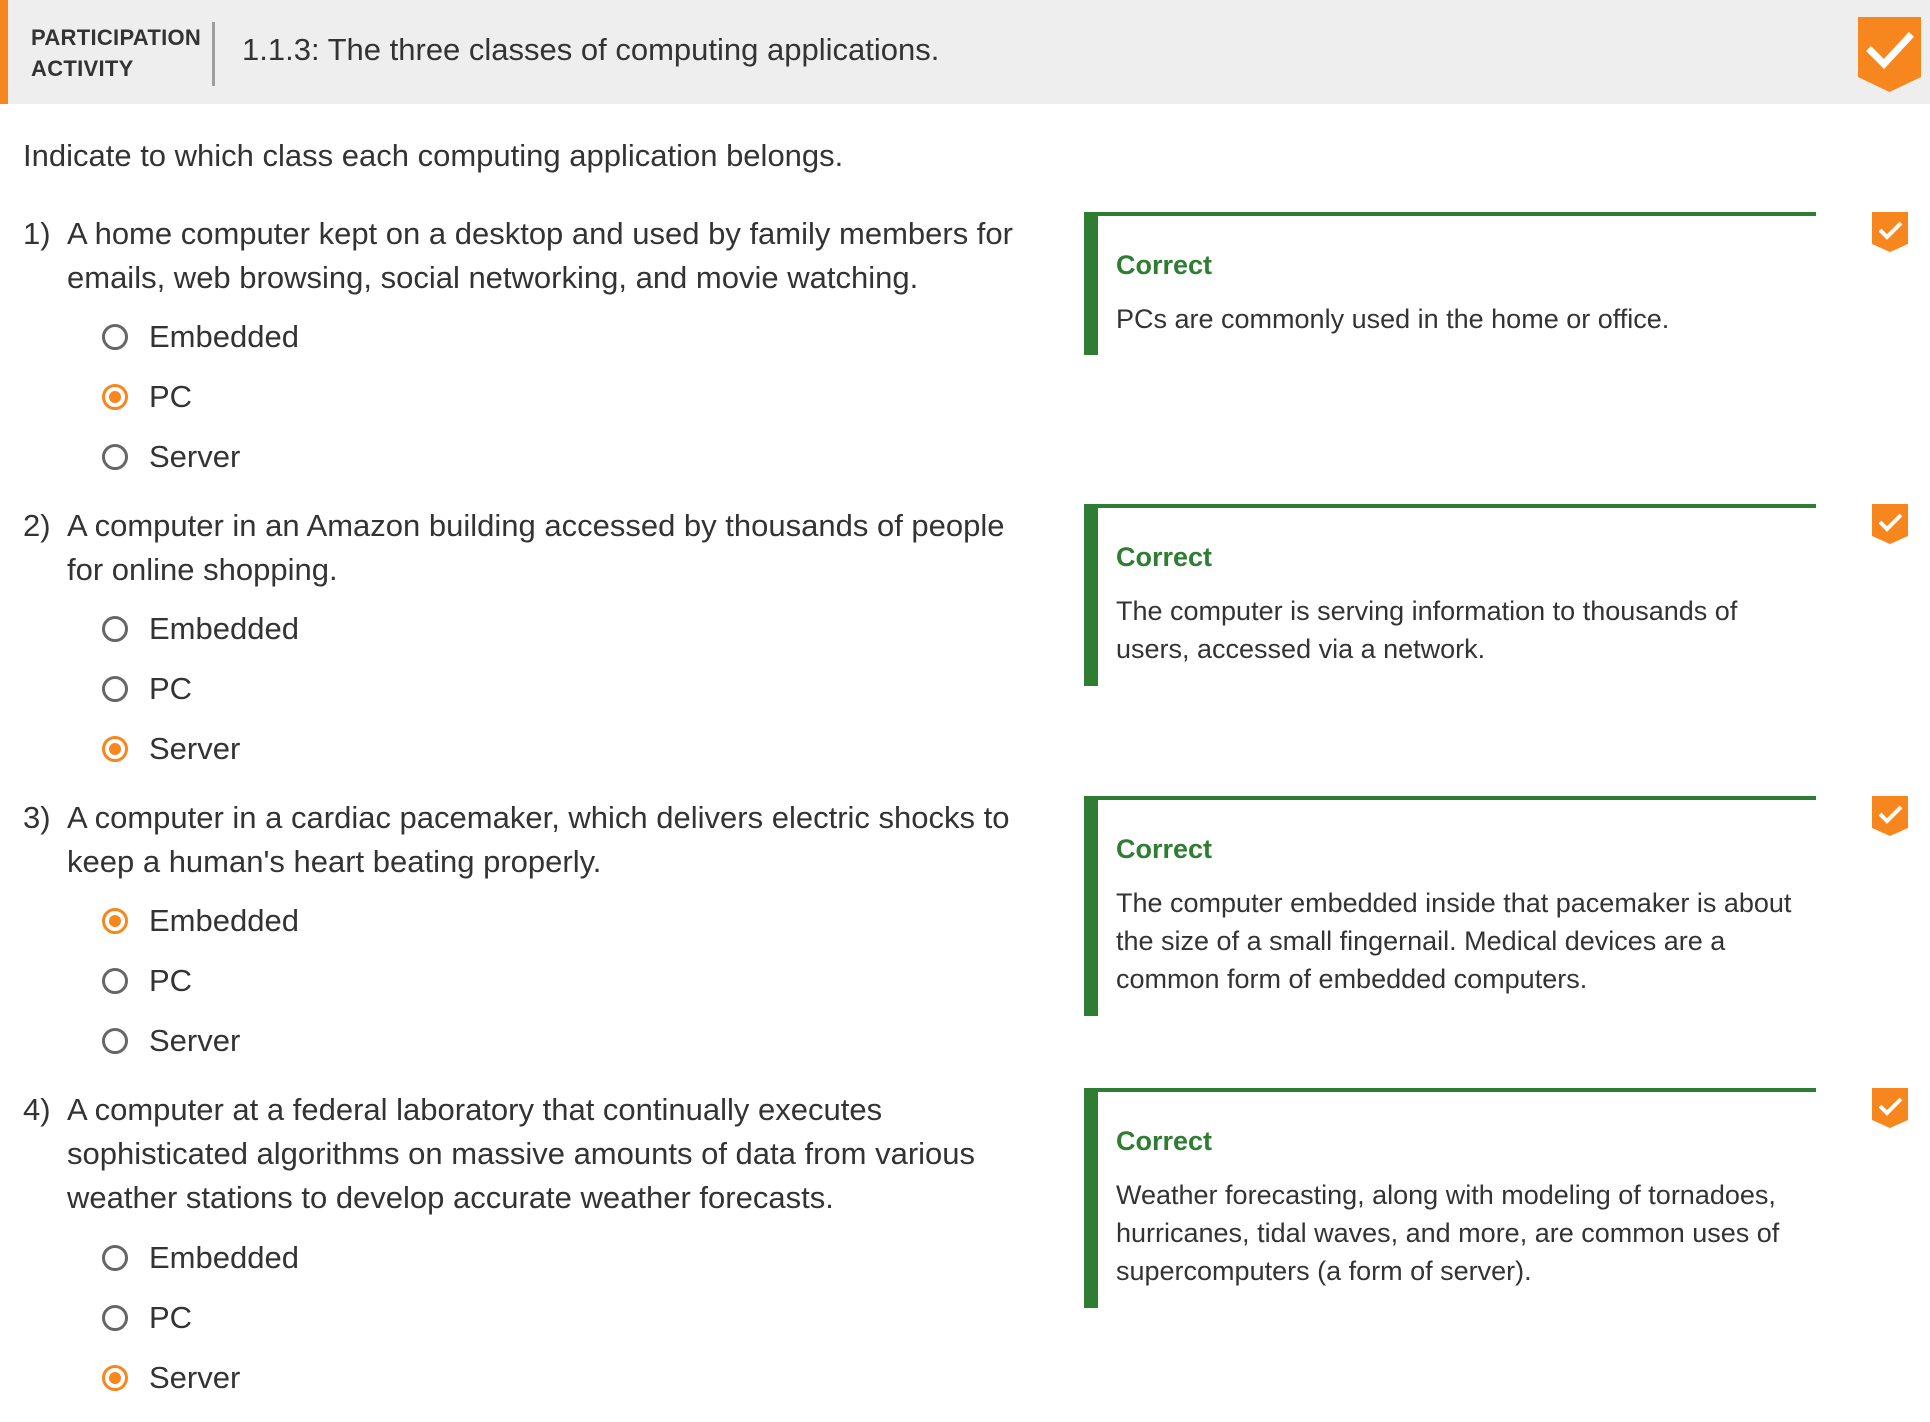  I want to click on question-number: 2), so click(37, 525).